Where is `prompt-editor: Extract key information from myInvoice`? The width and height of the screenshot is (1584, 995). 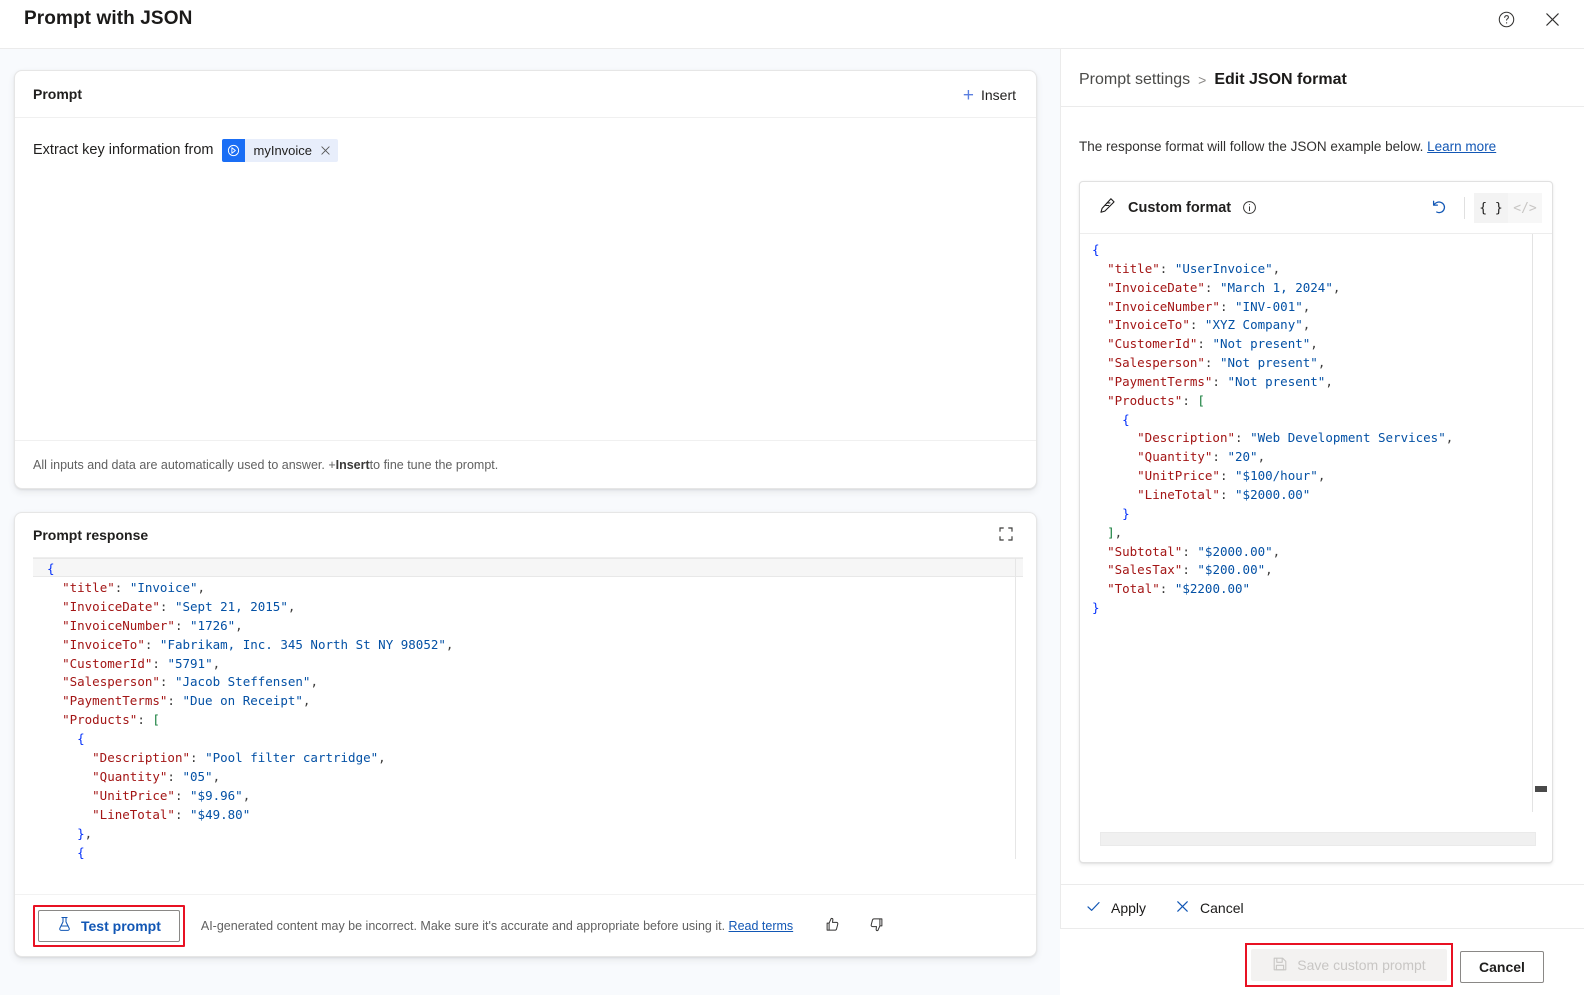 prompt-editor: Extract key information from myInvoice is located at coordinates (525, 140).